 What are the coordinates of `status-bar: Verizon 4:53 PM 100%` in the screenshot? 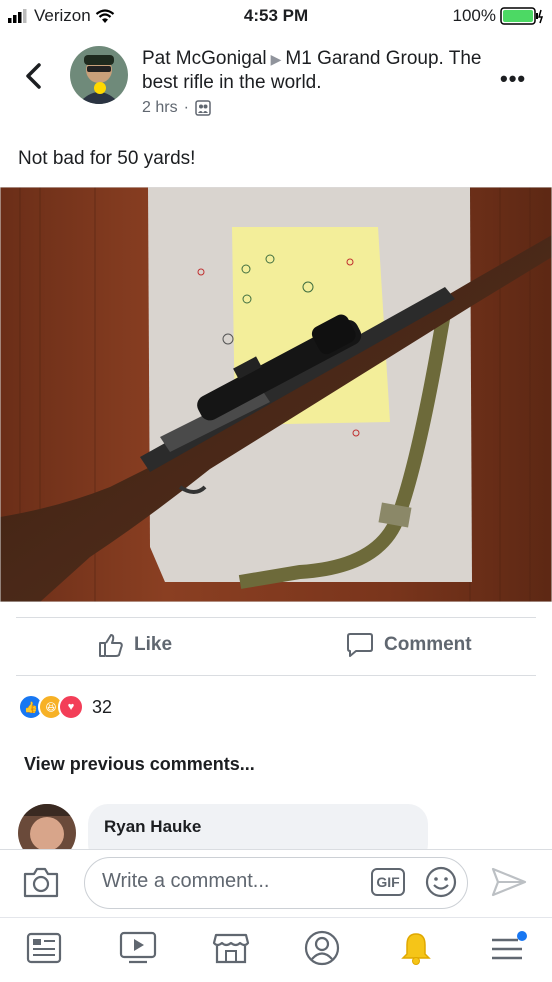 It's located at (276, 17).